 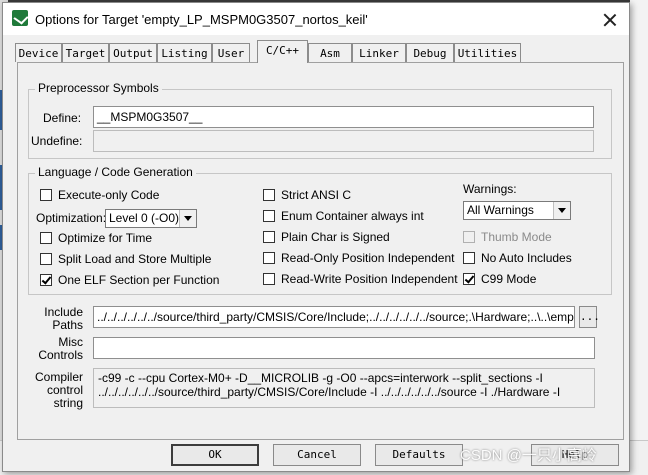 I want to click on optimize-for-time-checkbox, so click(x=46, y=238).